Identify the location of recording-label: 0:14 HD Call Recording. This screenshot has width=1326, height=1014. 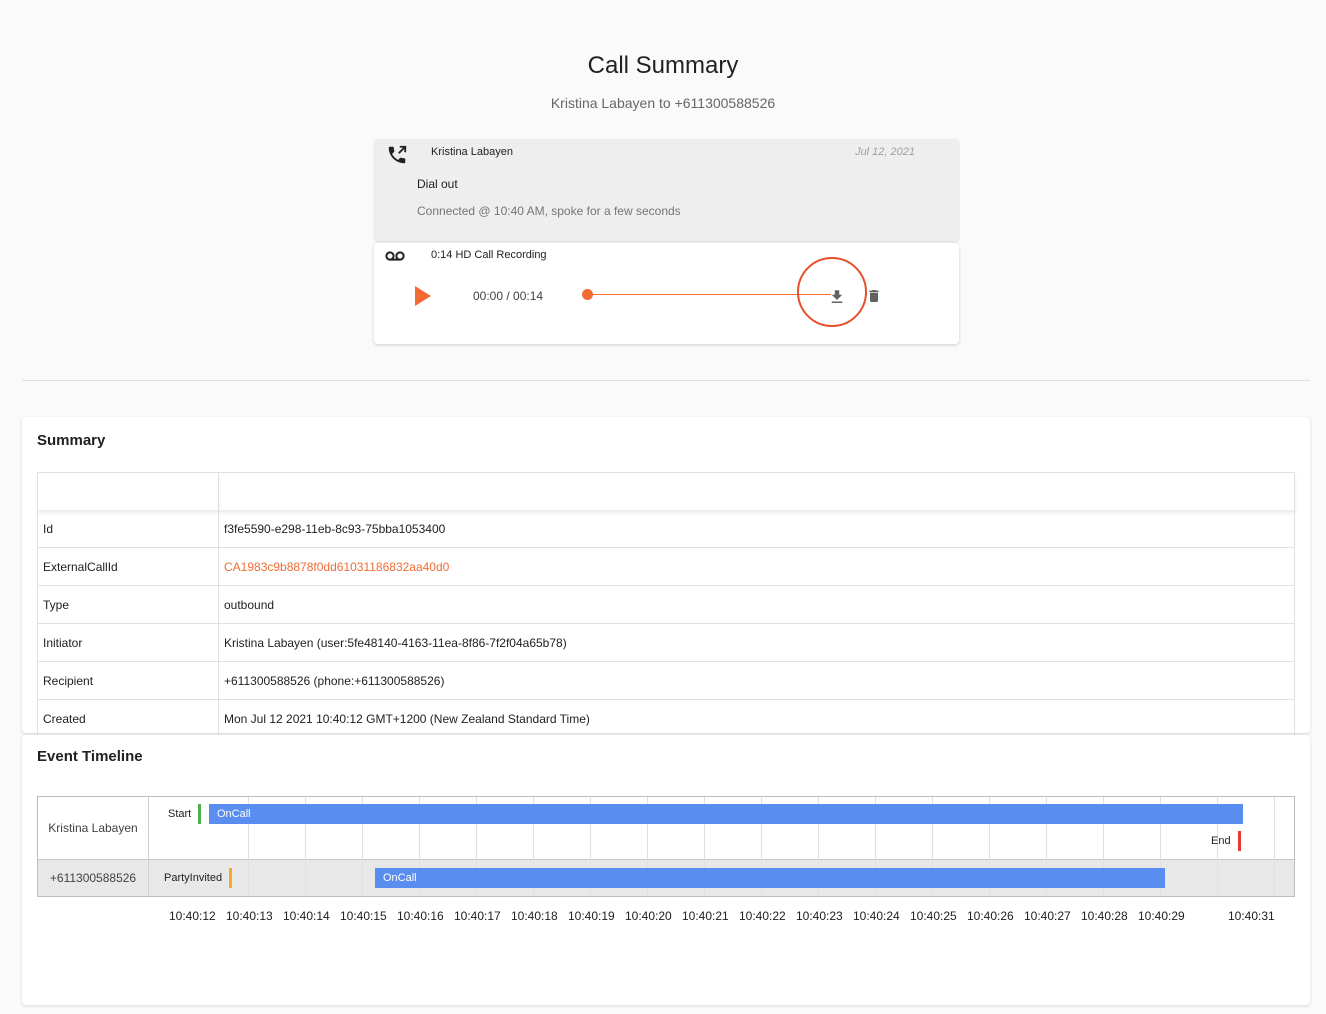
(489, 255).